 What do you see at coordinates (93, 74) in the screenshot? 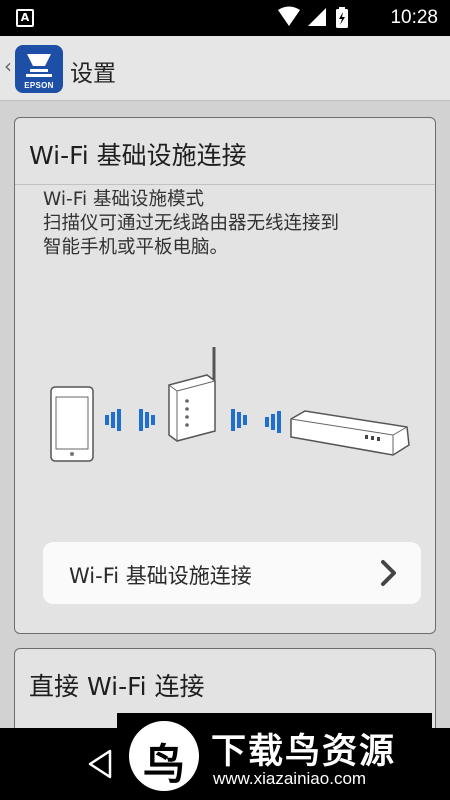
I see `page-title: 设置` at bounding box center [93, 74].